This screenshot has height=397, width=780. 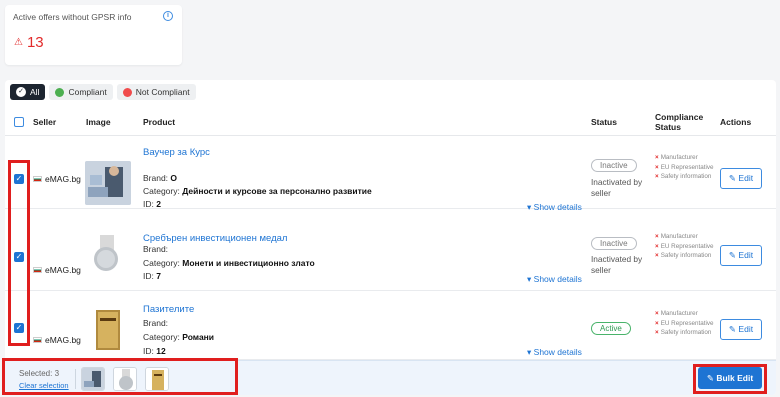 I want to click on id-value: 7, so click(x=158, y=276).